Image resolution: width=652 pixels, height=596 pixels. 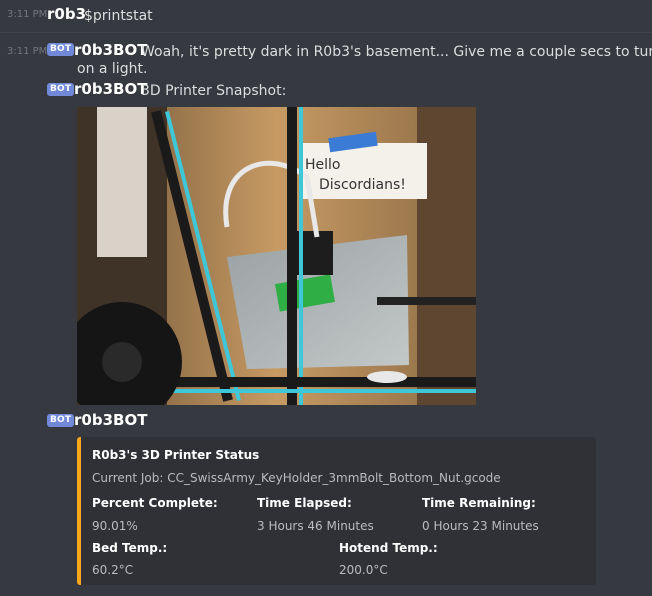 I want to click on embed-accent-bar, so click(x=79, y=511).